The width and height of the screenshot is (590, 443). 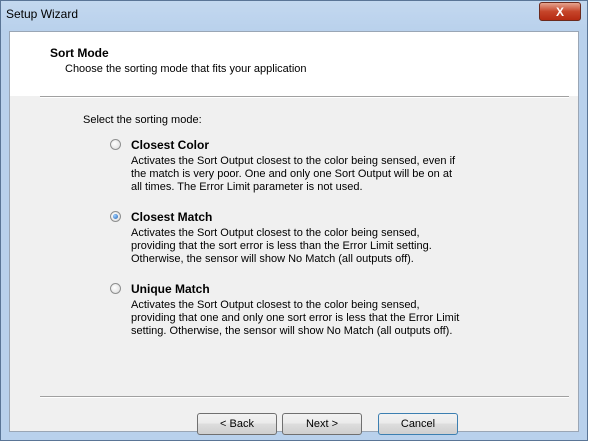 What do you see at coordinates (42, 14) in the screenshot?
I see `window-title: Setup Wizard` at bounding box center [42, 14].